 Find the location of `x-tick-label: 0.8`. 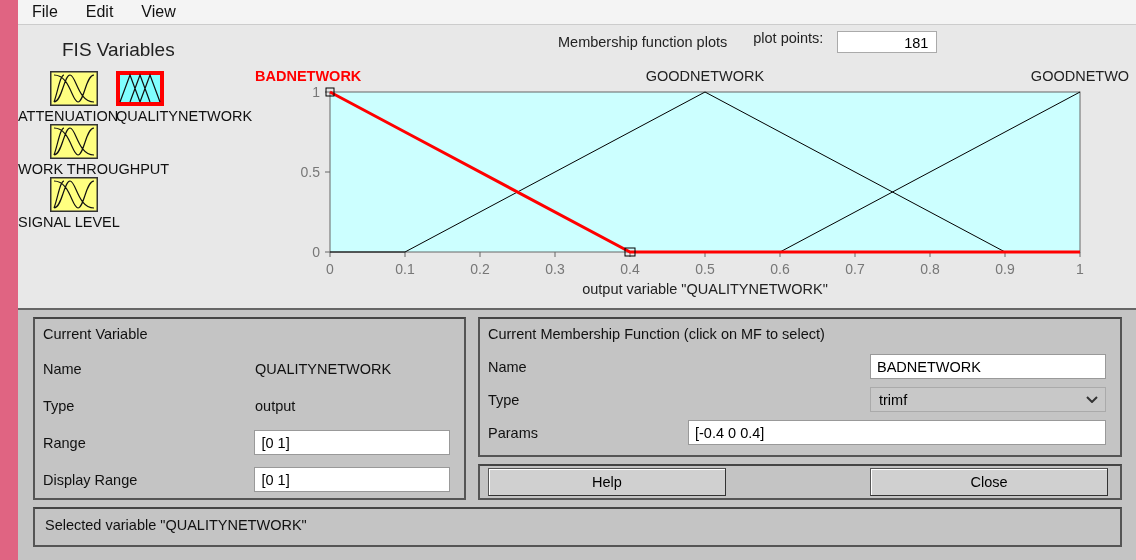

x-tick-label: 0.8 is located at coordinates (930, 269).